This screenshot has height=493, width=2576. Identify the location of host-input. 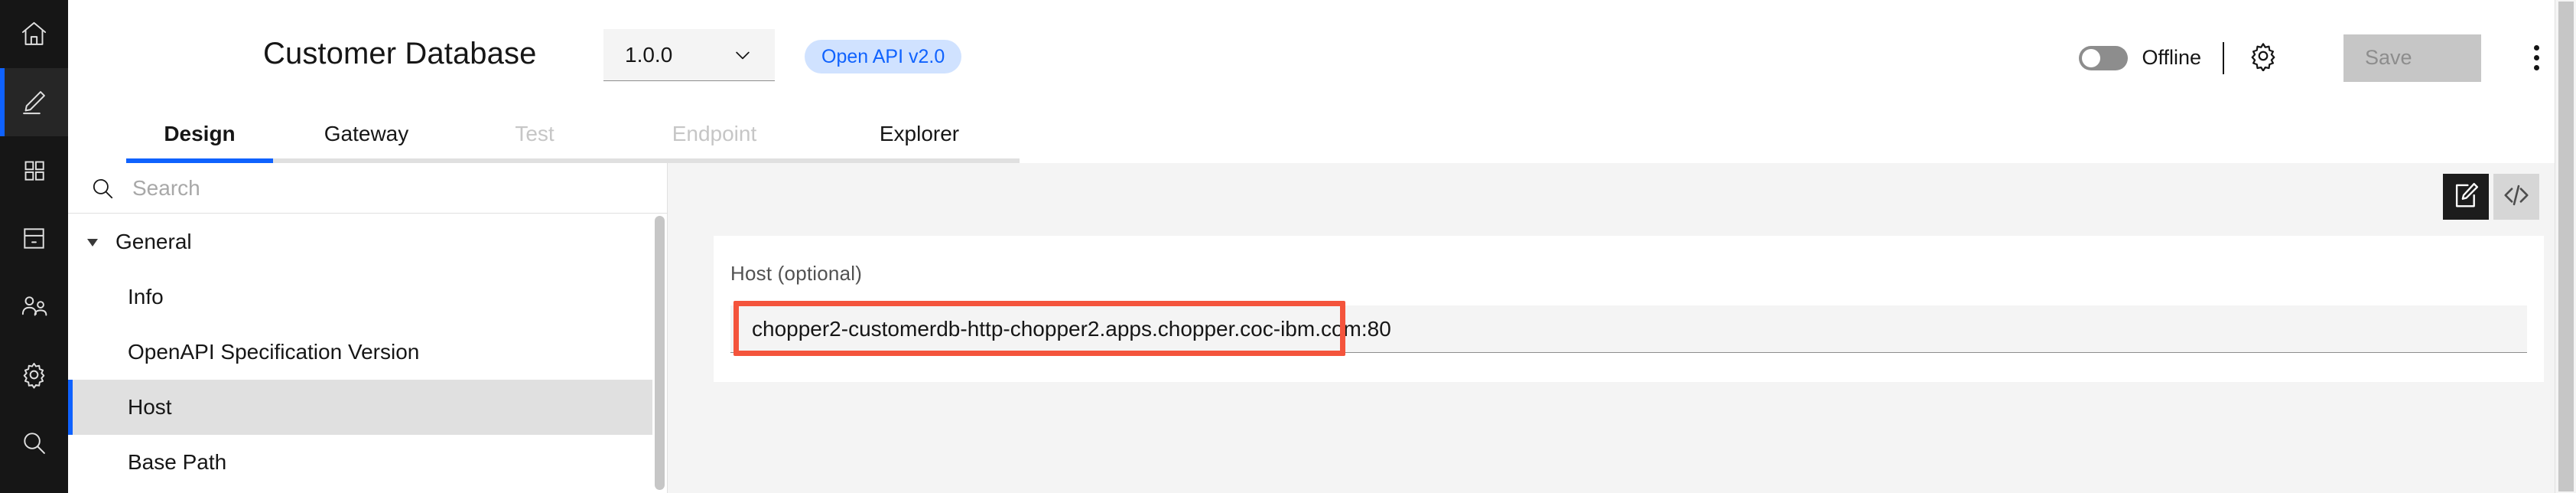
(1628, 329).